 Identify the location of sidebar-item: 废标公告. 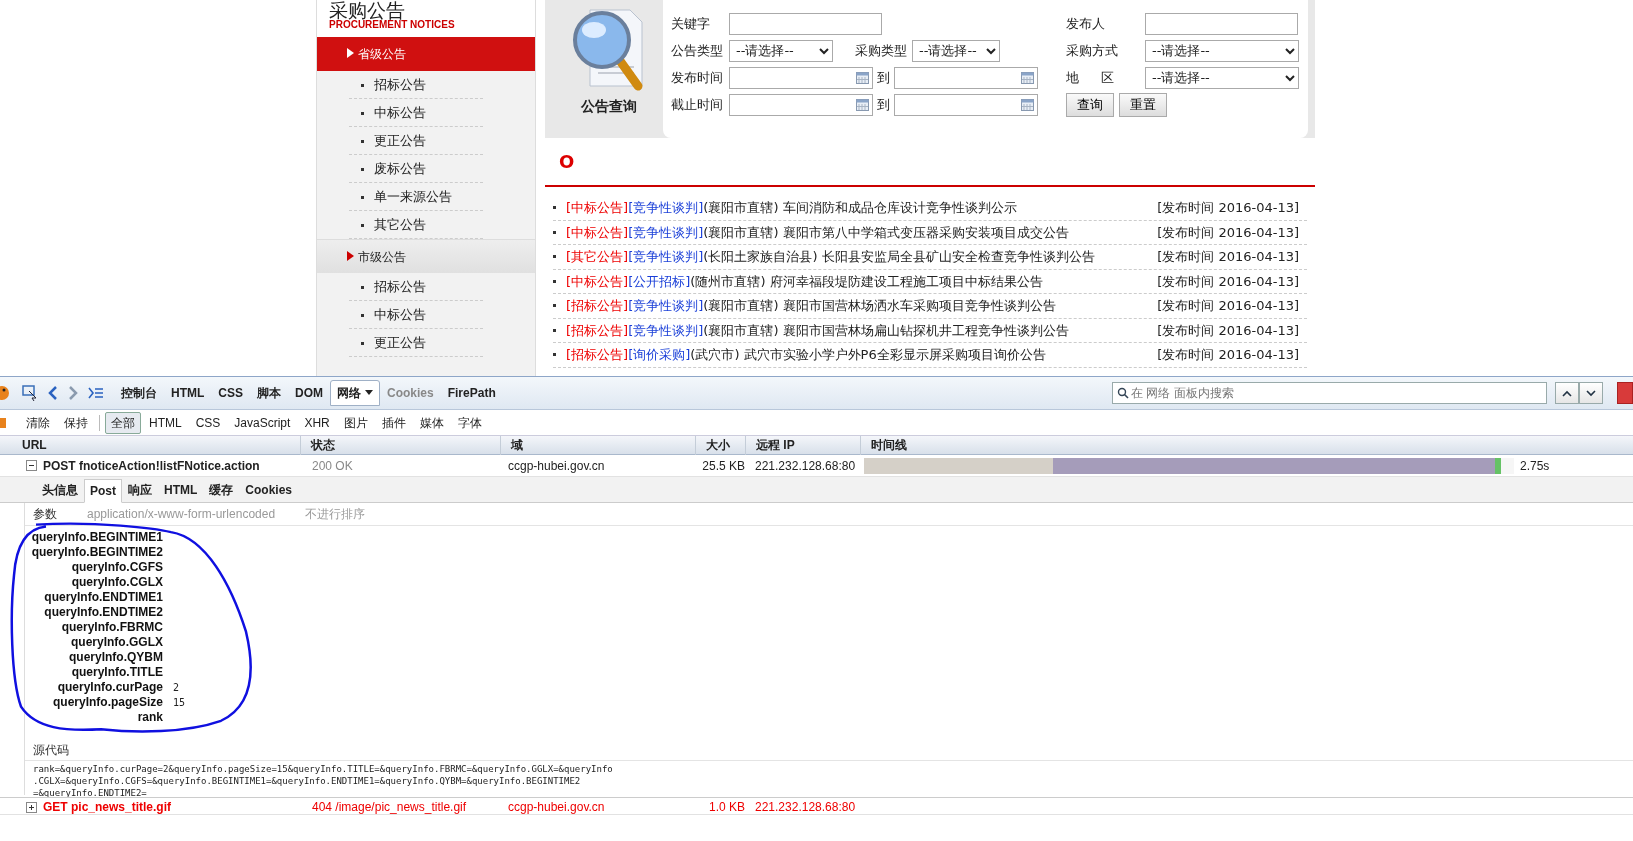
(416, 169).